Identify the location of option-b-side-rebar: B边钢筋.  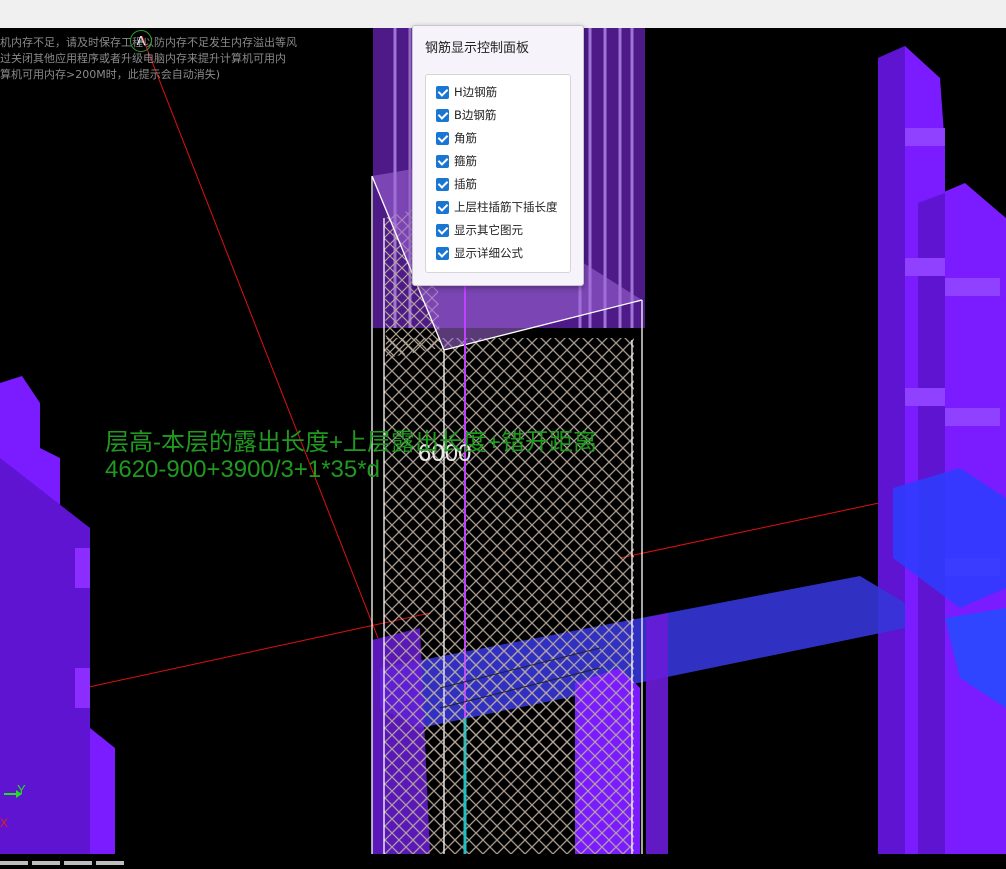
(466, 115).